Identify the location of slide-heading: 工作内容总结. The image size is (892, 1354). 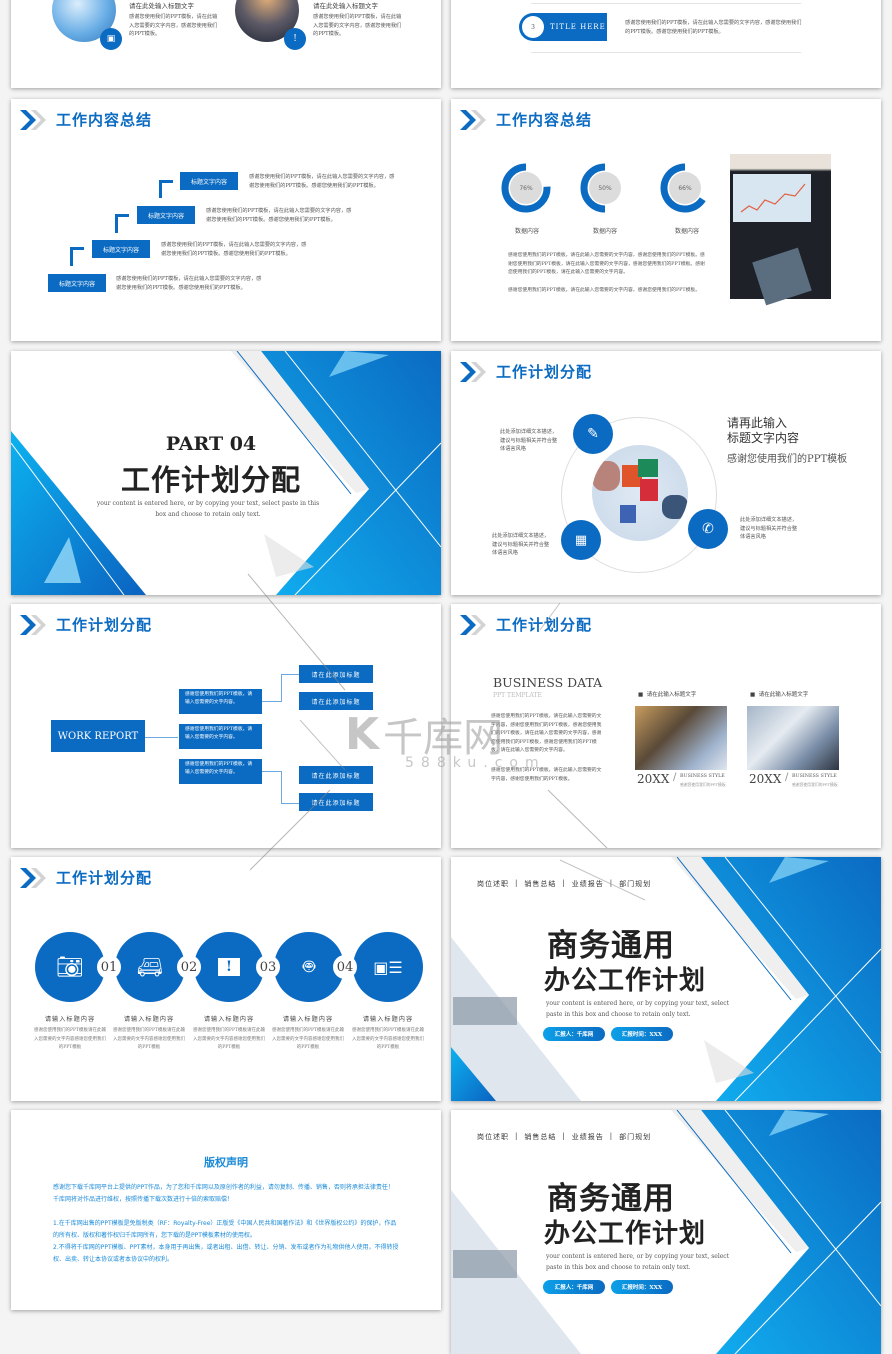
(104, 120).